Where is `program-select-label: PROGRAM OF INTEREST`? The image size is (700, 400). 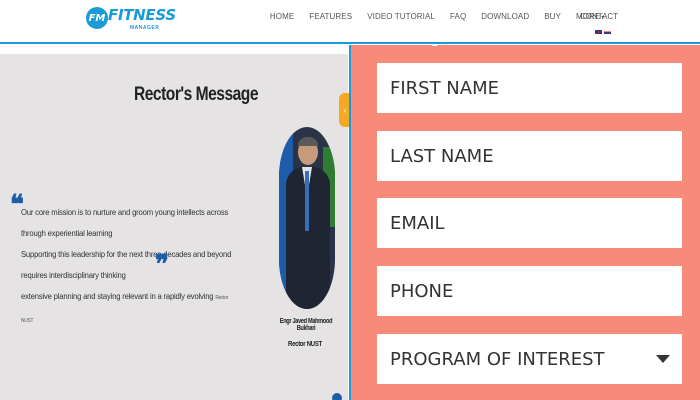
program-select-label: PROGRAM OF INTEREST is located at coordinates (497, 359).